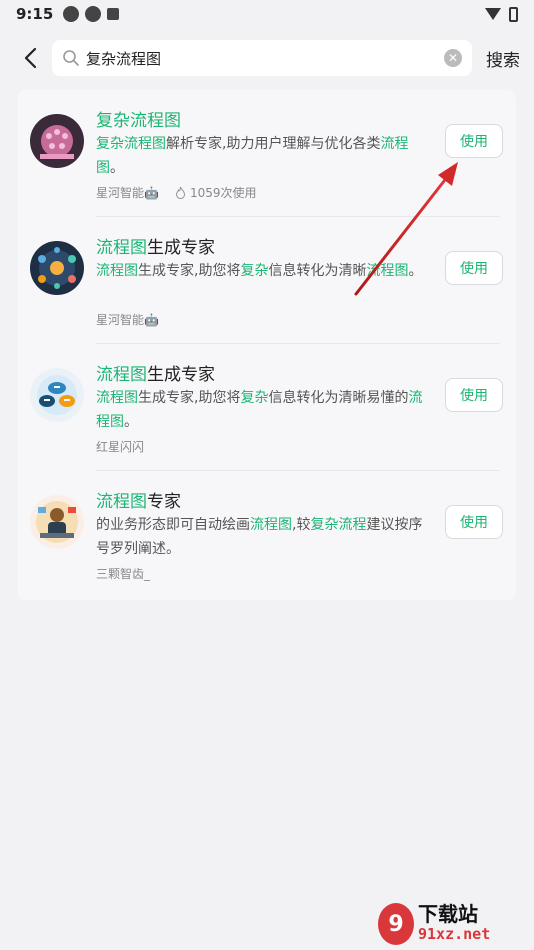  Describe the element at coordinates (501, 14) in the screenshot. I see `status-system-icons` at that location.